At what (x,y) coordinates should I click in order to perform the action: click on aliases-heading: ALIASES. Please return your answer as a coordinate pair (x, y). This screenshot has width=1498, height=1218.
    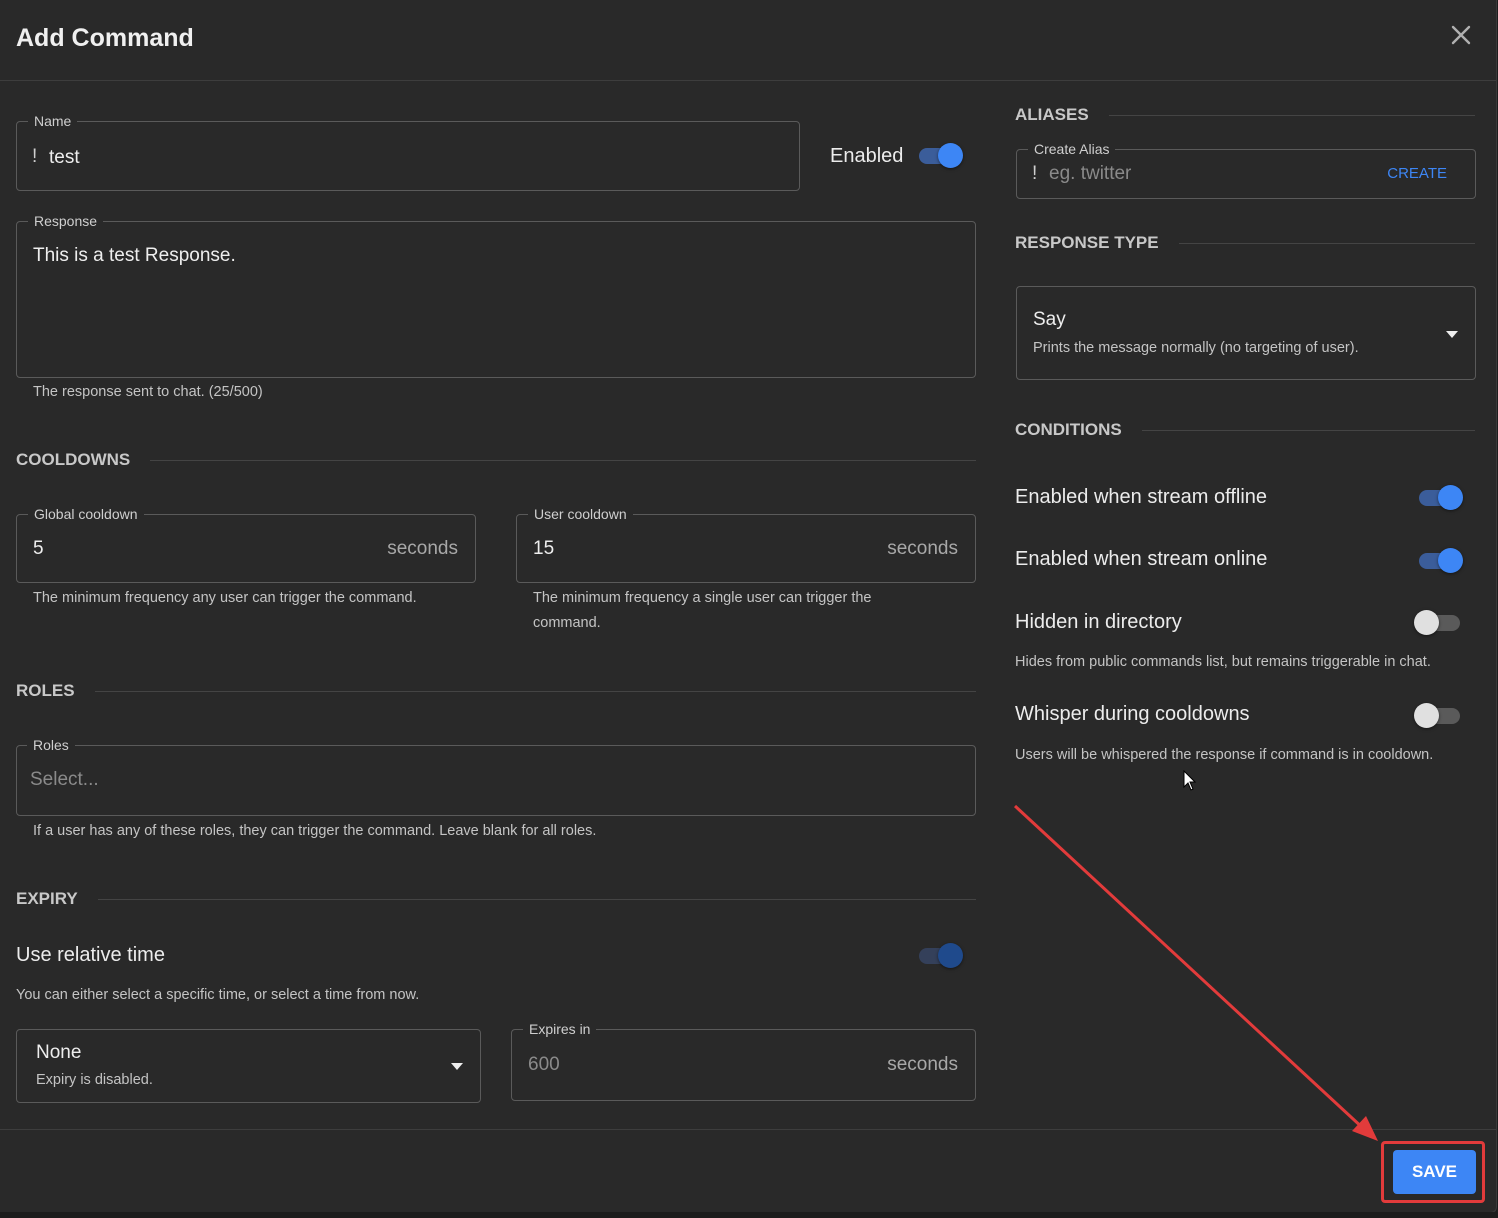
    Looking at the image, I should click on (1245, 115).